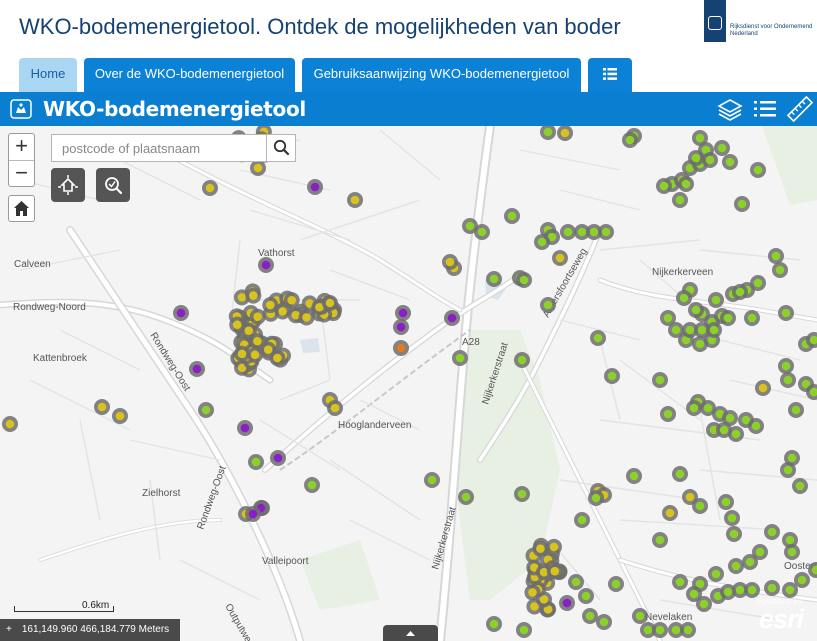 The width and height of the screenshot is (817, 641). What do you see at coordinates (21, 208) in the screenshot?
I see `home-extent-button` at bounding box center [21, 208].